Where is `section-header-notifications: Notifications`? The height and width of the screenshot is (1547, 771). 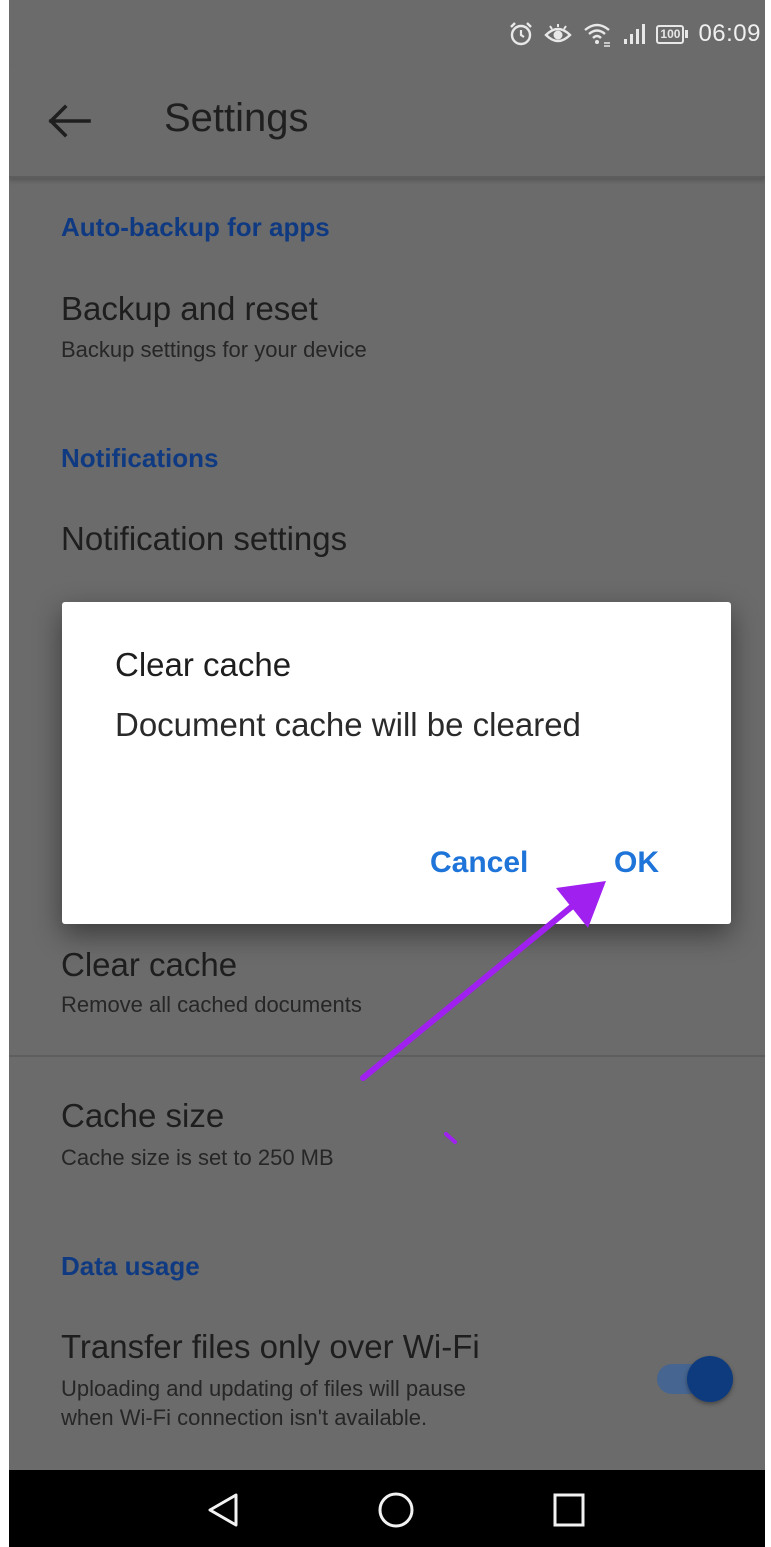
section-header-notifications: Notifications is located at coordinates (140, 458).